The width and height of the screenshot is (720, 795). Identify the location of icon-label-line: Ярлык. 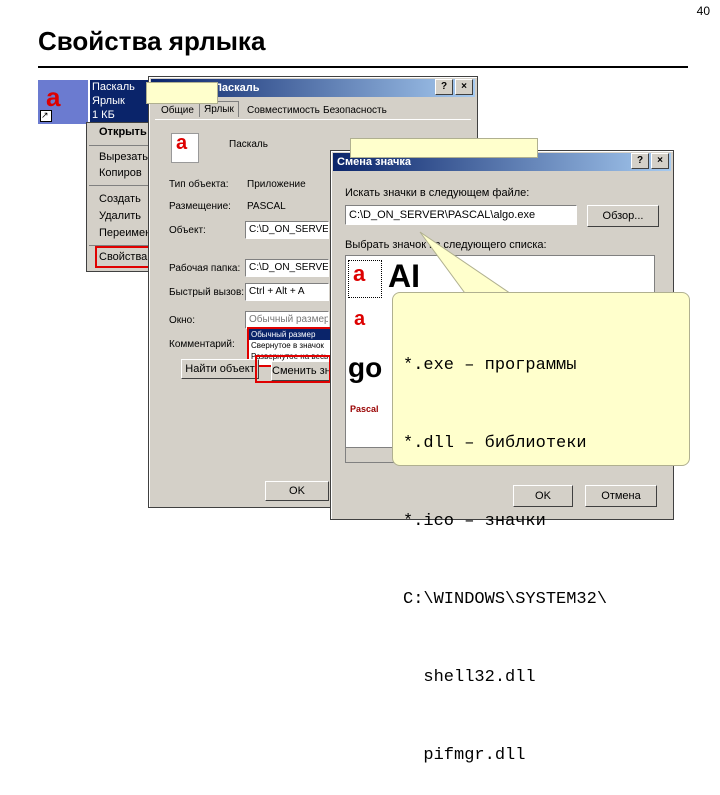
(108, 101).